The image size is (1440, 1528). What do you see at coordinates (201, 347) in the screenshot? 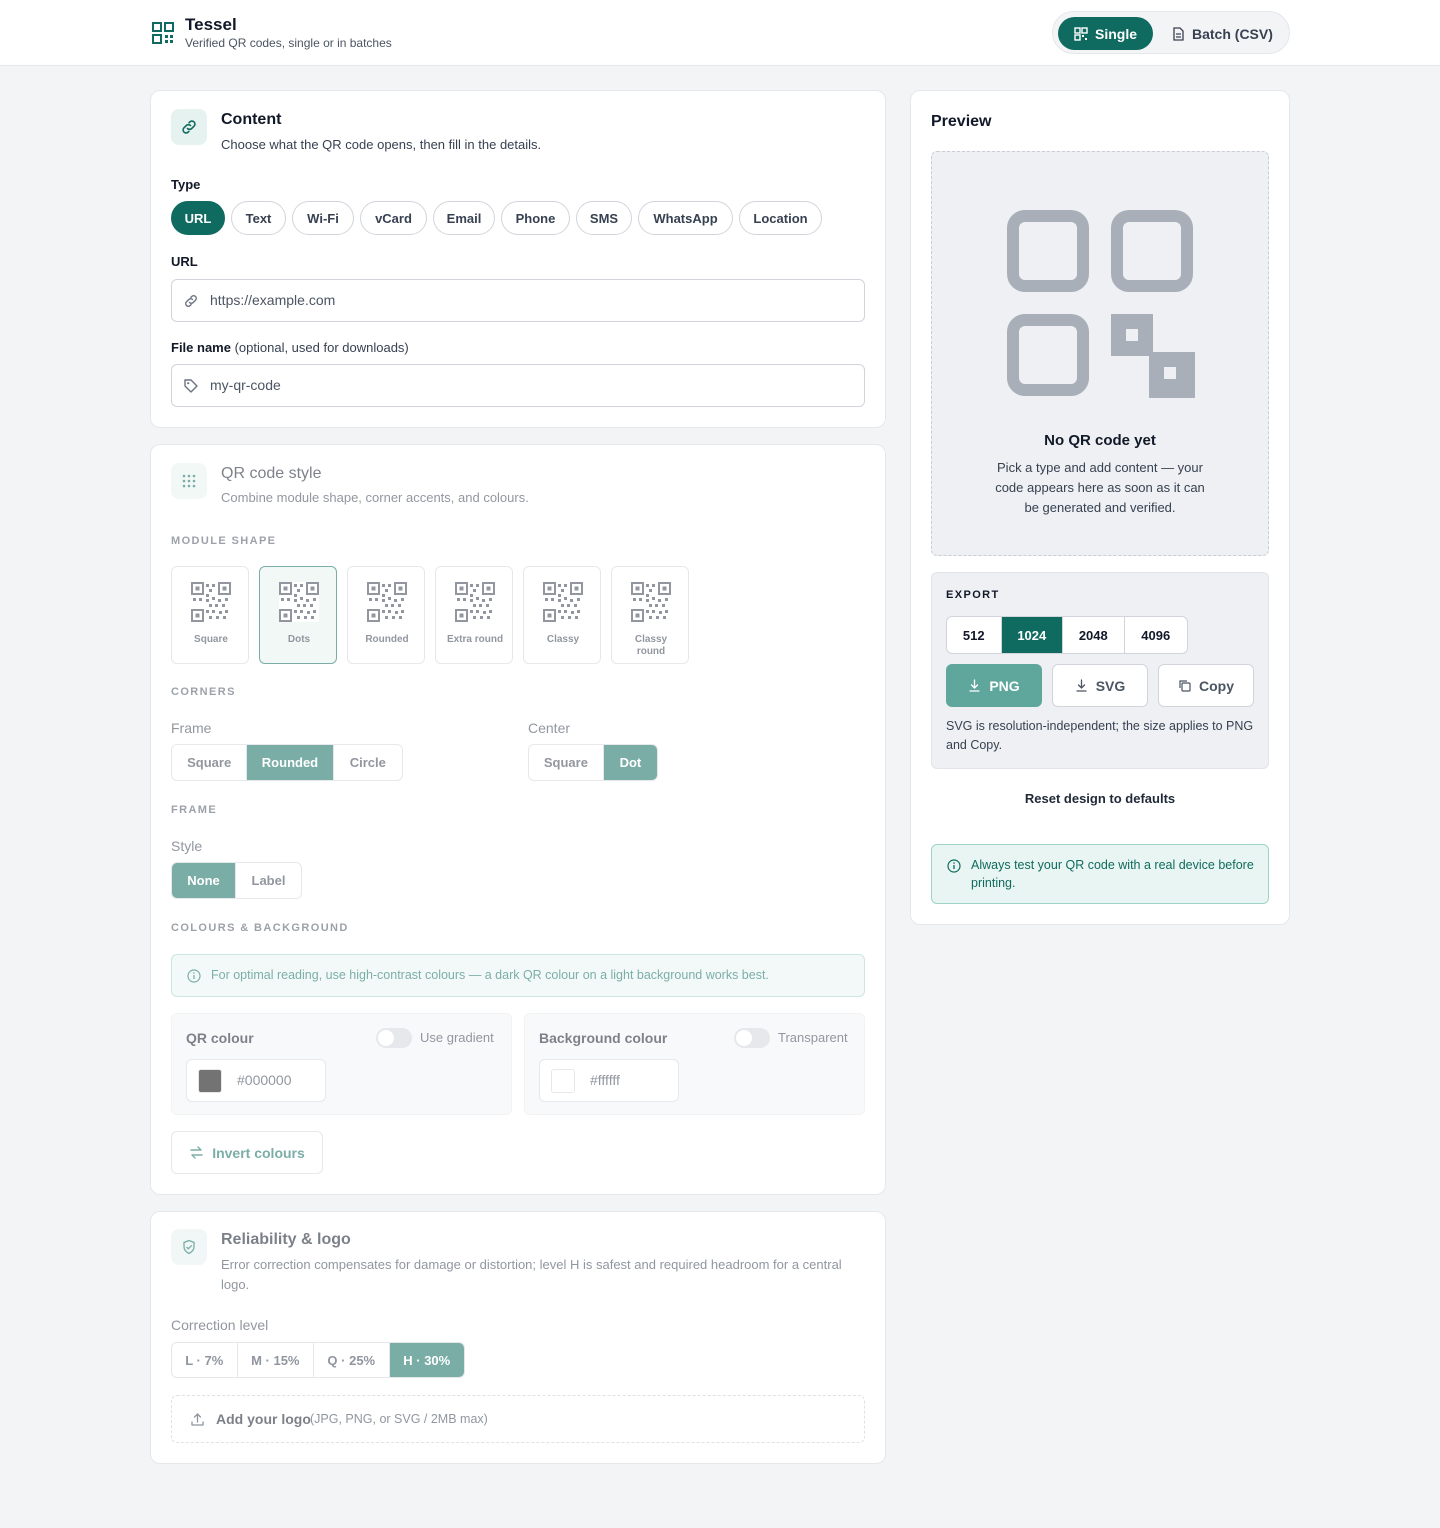
I see `file-name-label-text: File name` at bounding box center [201, 347].